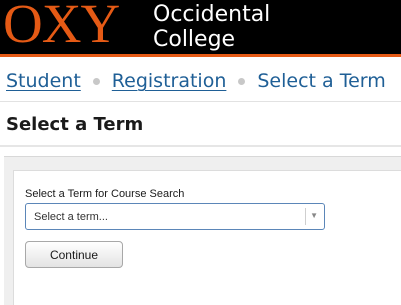  What do you see at coordinates (175, 216) in the screenshot?
I see `term-select-dropdown: Select a term... ▼` at bounding box center [175, 216].